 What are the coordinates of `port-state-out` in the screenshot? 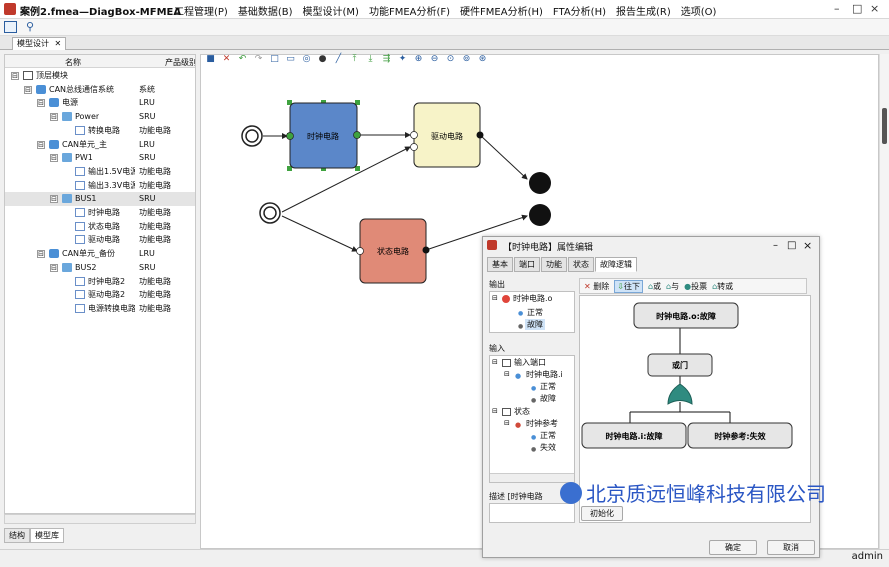 It's located at (426, 250).